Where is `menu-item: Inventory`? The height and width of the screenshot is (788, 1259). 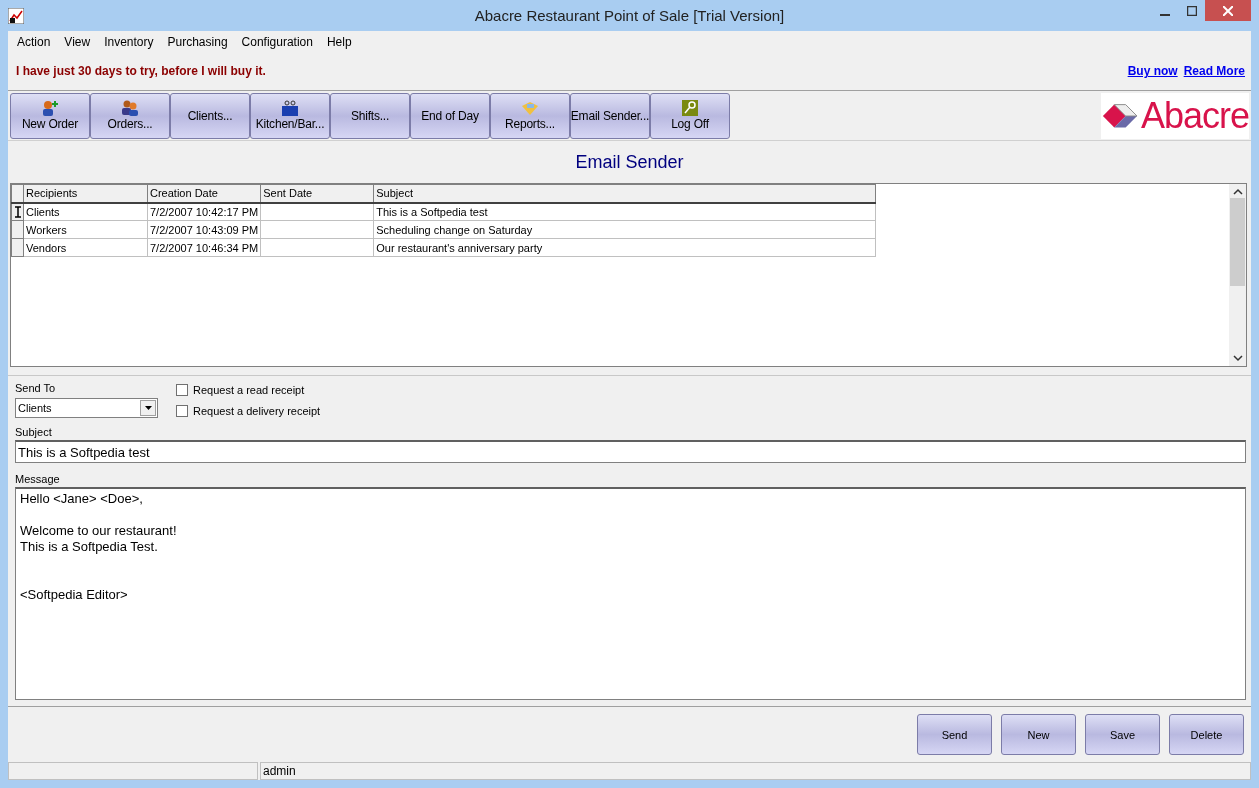 menu-item: Inventory is located at coordinates (129, 41).